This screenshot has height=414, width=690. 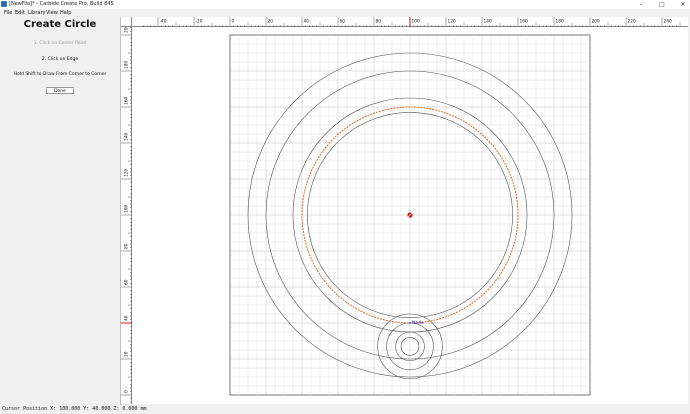 What do you see at coordinates (60, 59) in the screenshot?
I see `step-edge: 2. Click on Edge` at bounding box center [60, 59].